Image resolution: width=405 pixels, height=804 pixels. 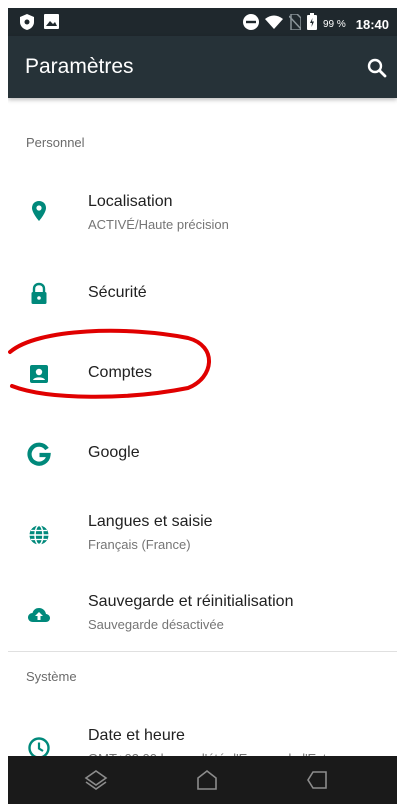 I want to click on settings-item-label: Sécurité, so click(x=117, y=292).